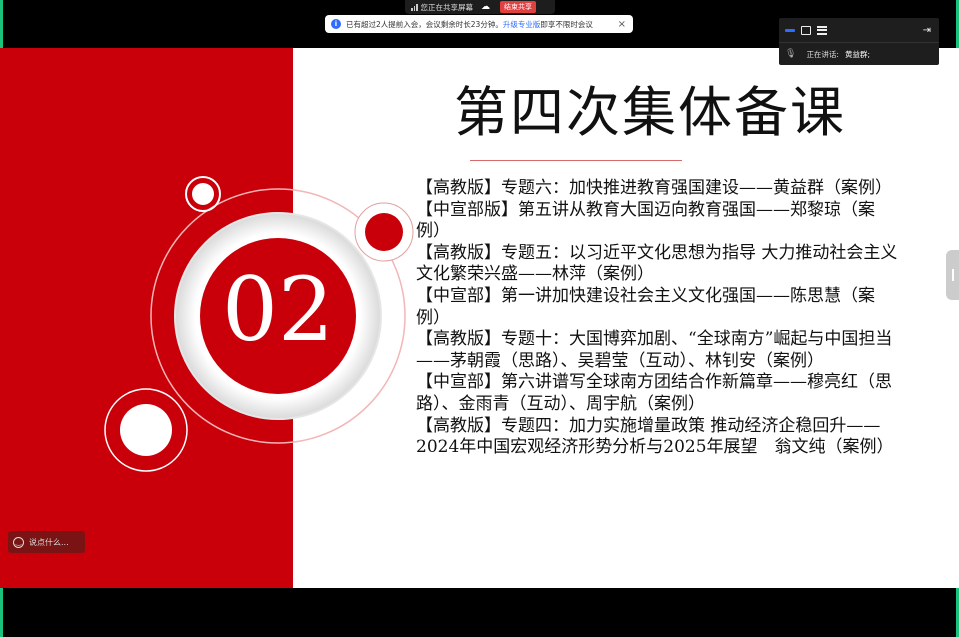  What do you see at coordinates (1, 24) in the screenshot?
I see `share-frame-corner-tl` at bounding box center [1, 24].